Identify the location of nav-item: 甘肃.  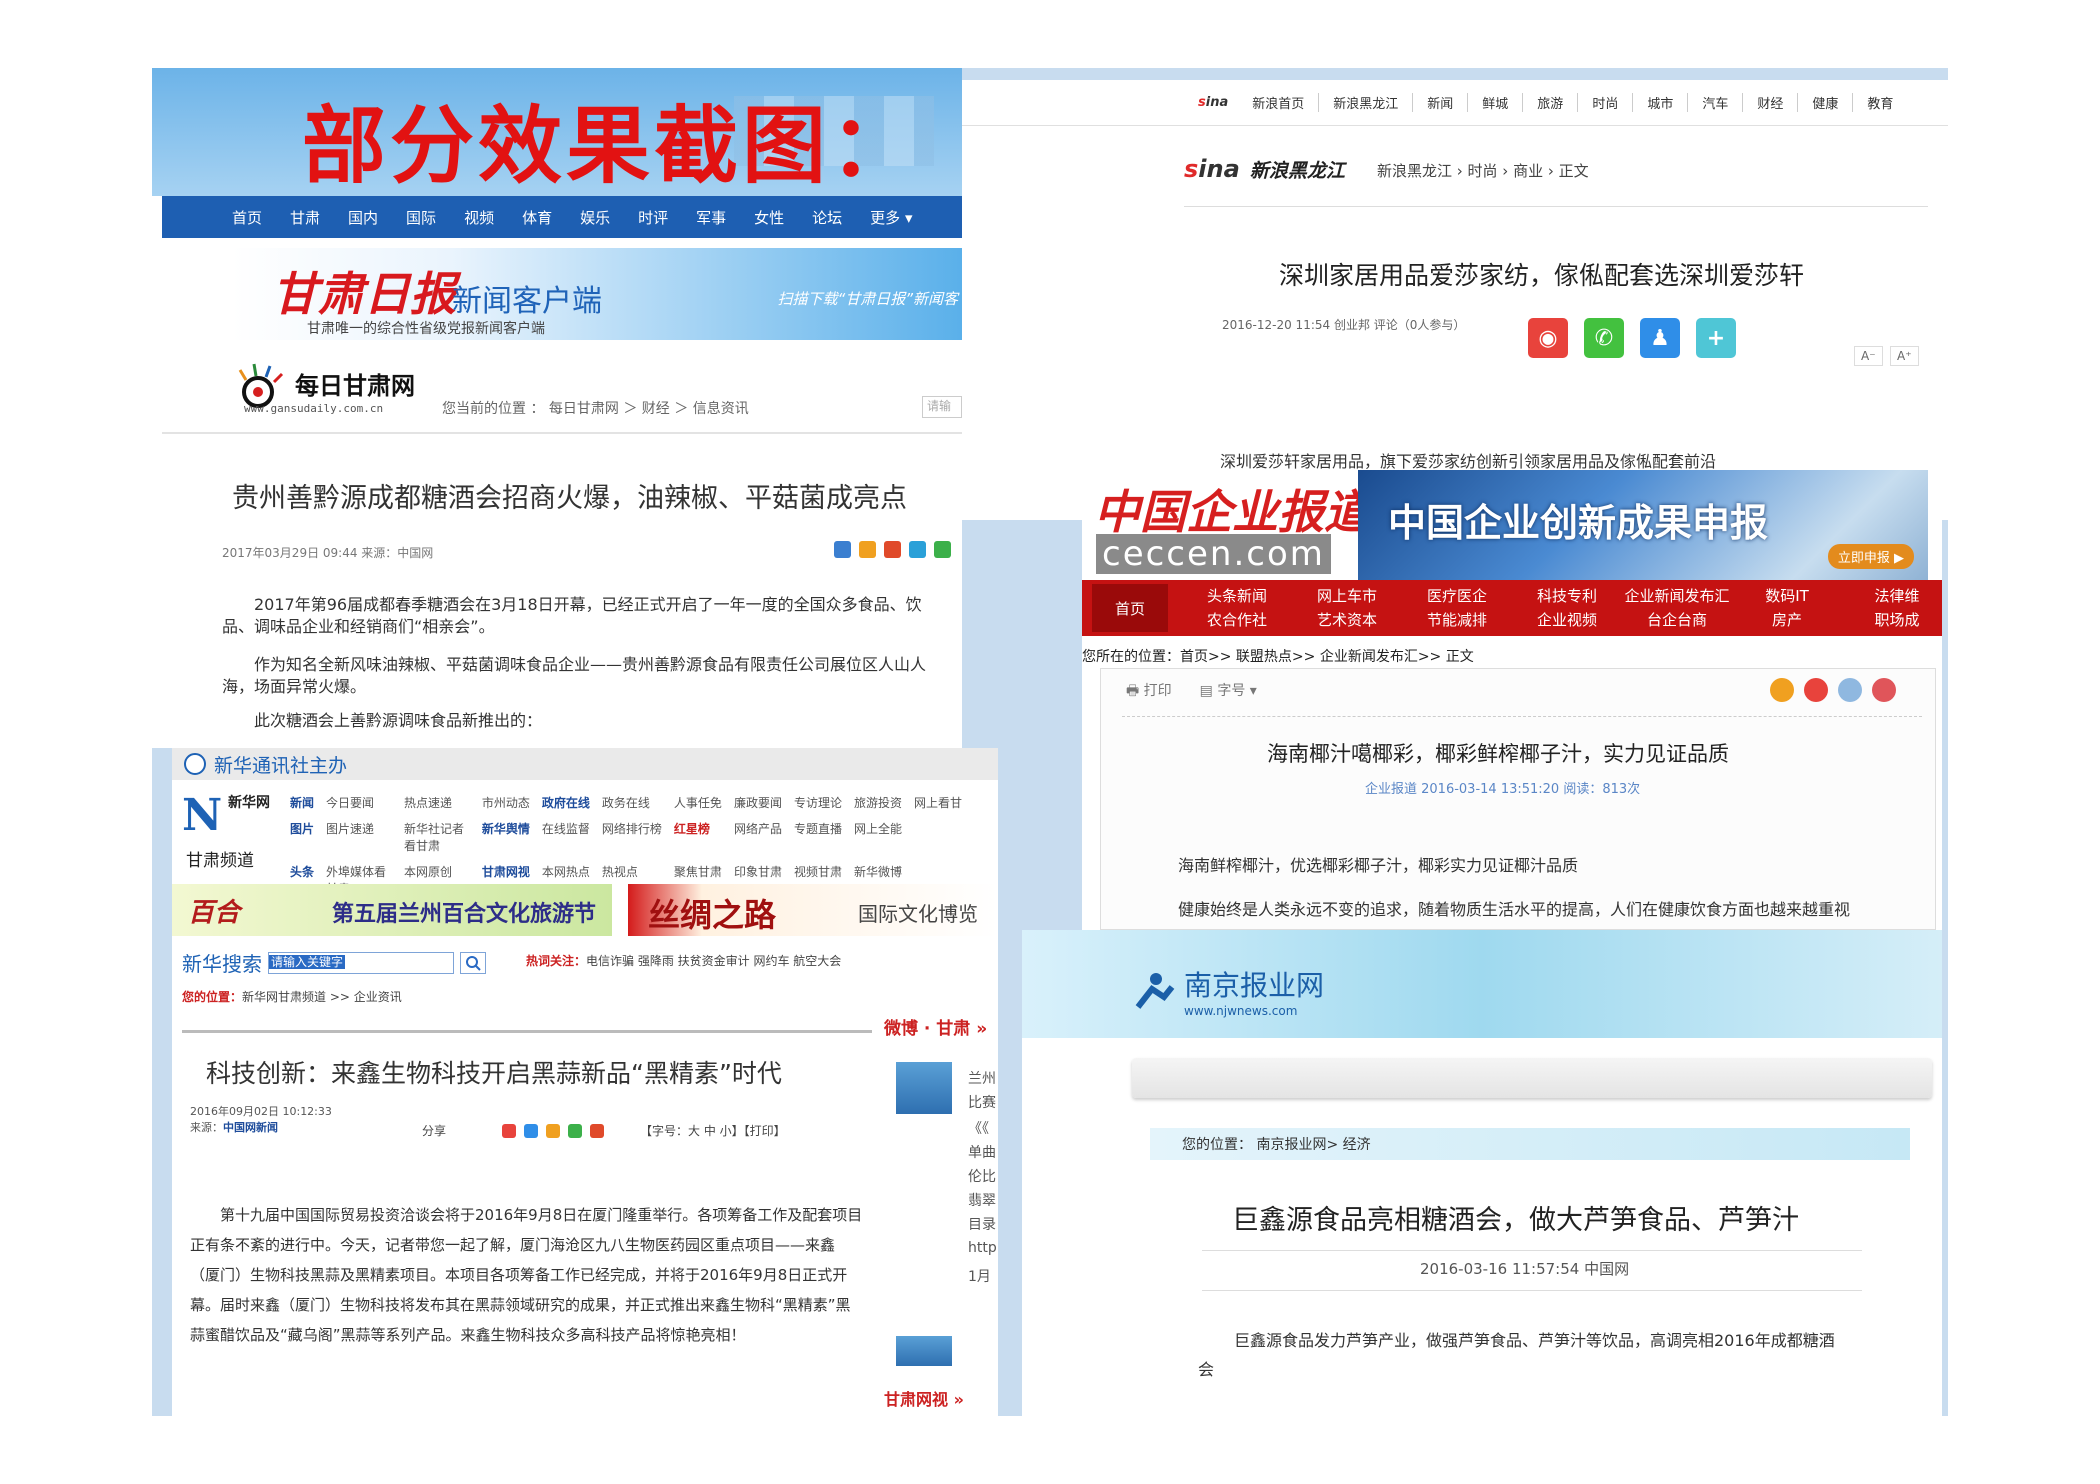
(305, 217).